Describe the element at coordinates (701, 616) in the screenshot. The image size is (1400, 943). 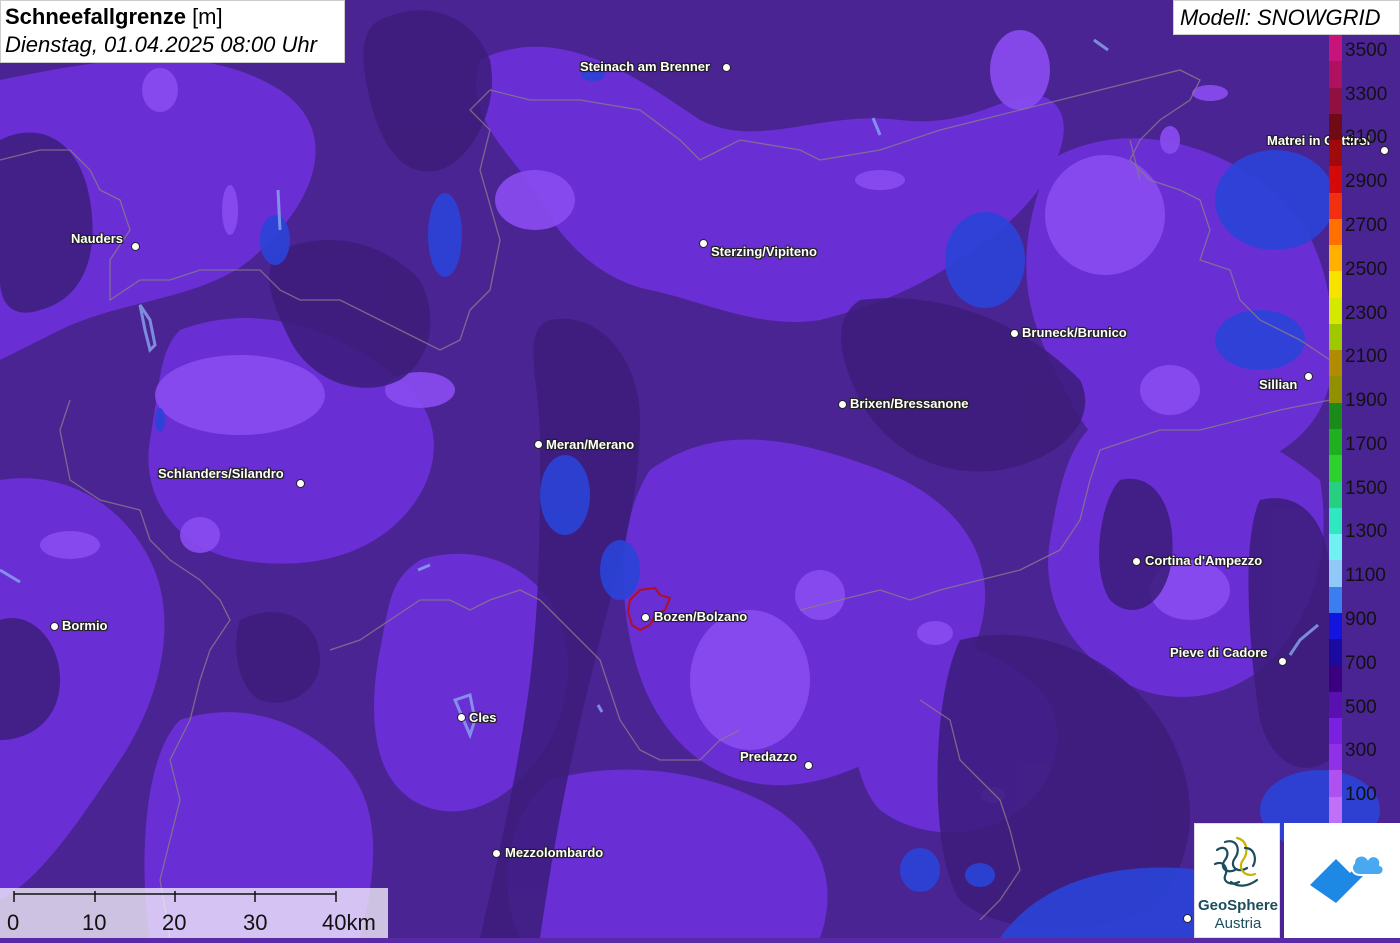
I see `city-label: Bozen/Bolzano` at that location.